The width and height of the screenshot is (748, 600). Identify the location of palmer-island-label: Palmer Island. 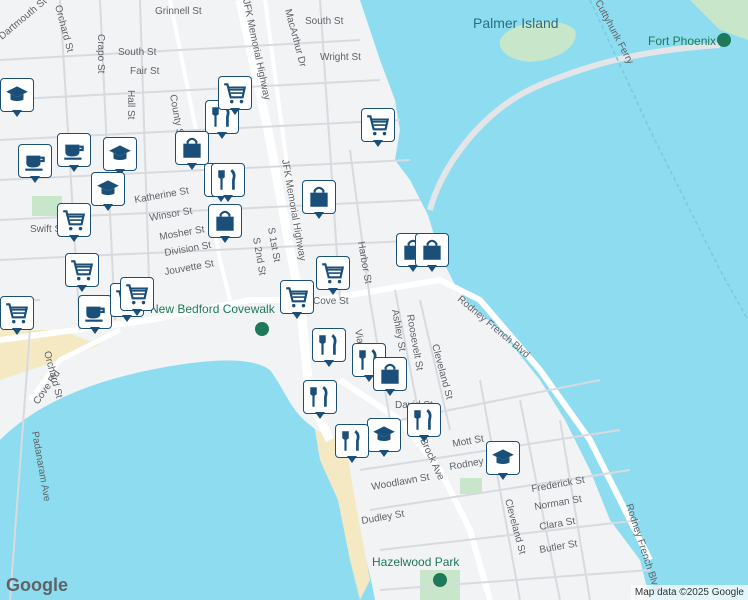
(516, 23).